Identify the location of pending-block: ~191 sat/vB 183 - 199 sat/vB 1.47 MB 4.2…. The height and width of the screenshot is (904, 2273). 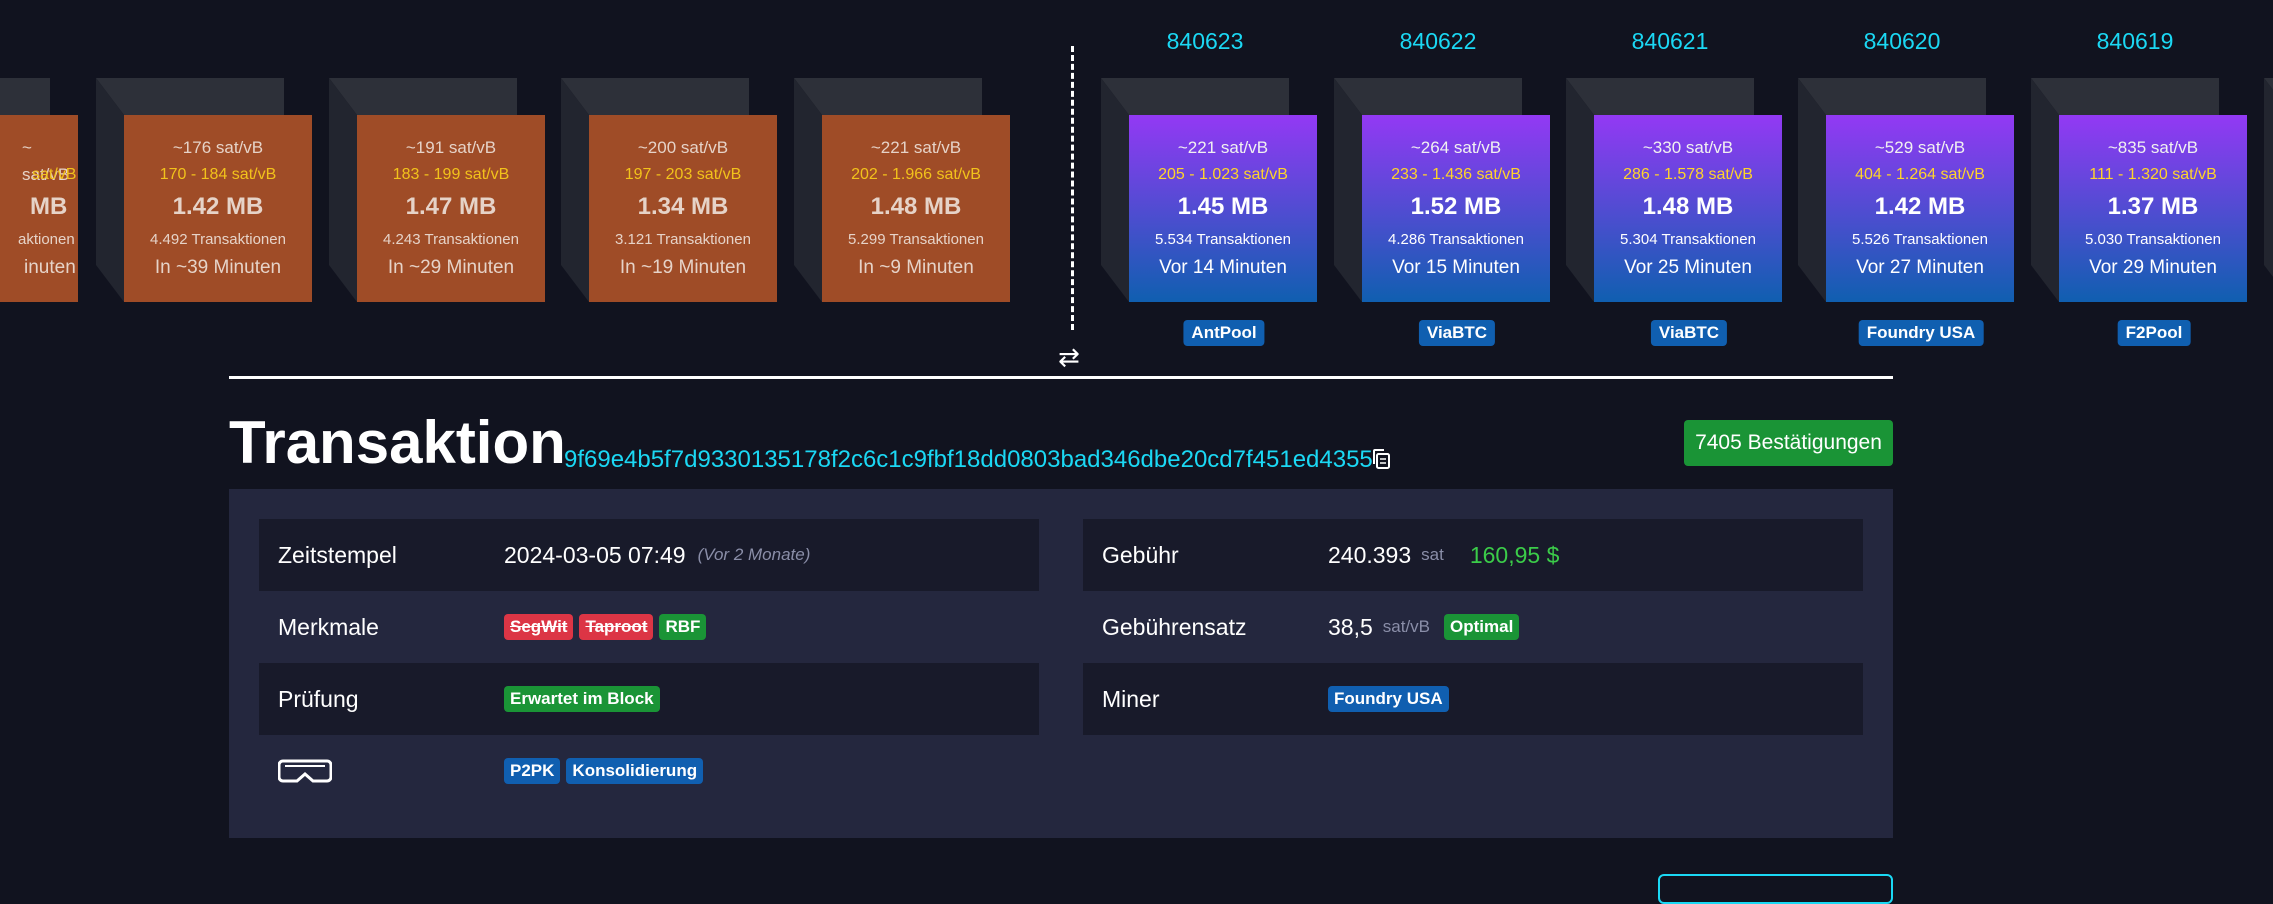
(437, 190).